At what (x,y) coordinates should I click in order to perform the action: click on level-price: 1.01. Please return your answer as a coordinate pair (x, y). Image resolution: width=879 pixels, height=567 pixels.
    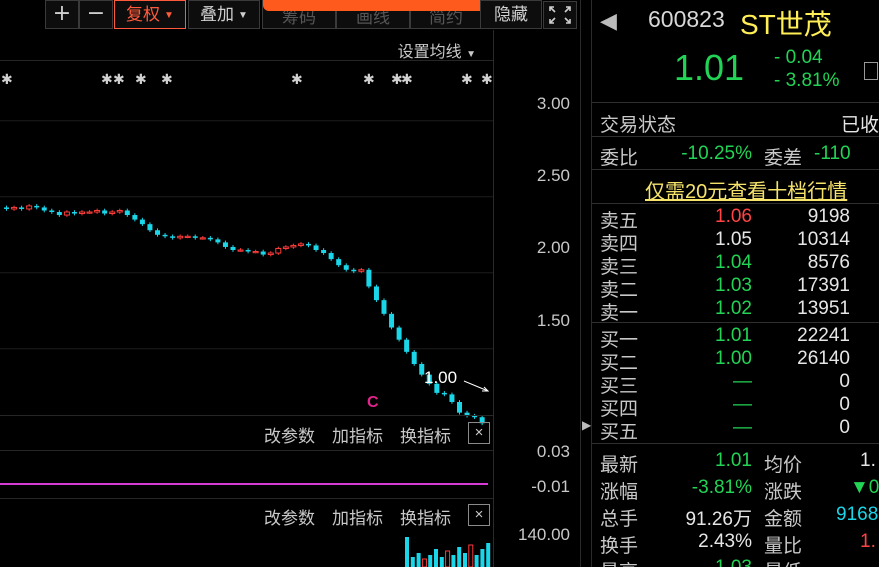
    Looking at the image, I should click on (733, 335).